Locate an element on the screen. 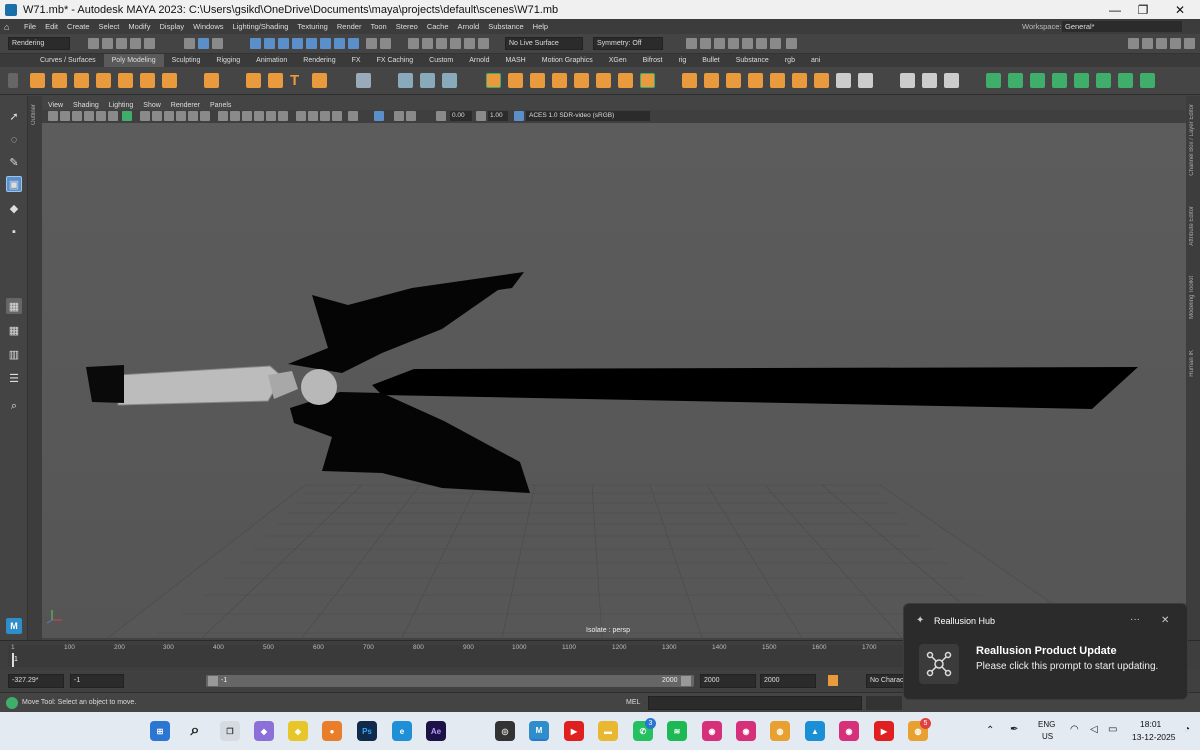 The height and width of the screenshot is (750, 1200). panel-menu-panels: Panels is located at coordinates (220, 105).